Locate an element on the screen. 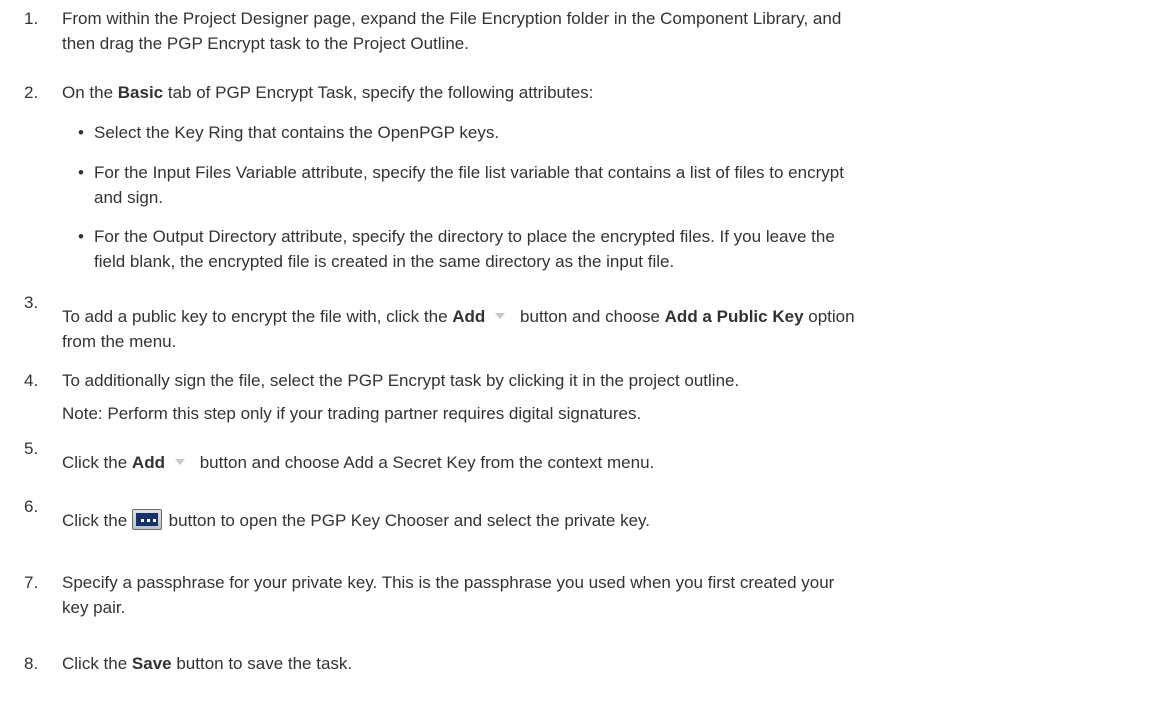 The height and width of the screenshot is (717, 1165). step-number: 2. is located at coordinates (31, 92).